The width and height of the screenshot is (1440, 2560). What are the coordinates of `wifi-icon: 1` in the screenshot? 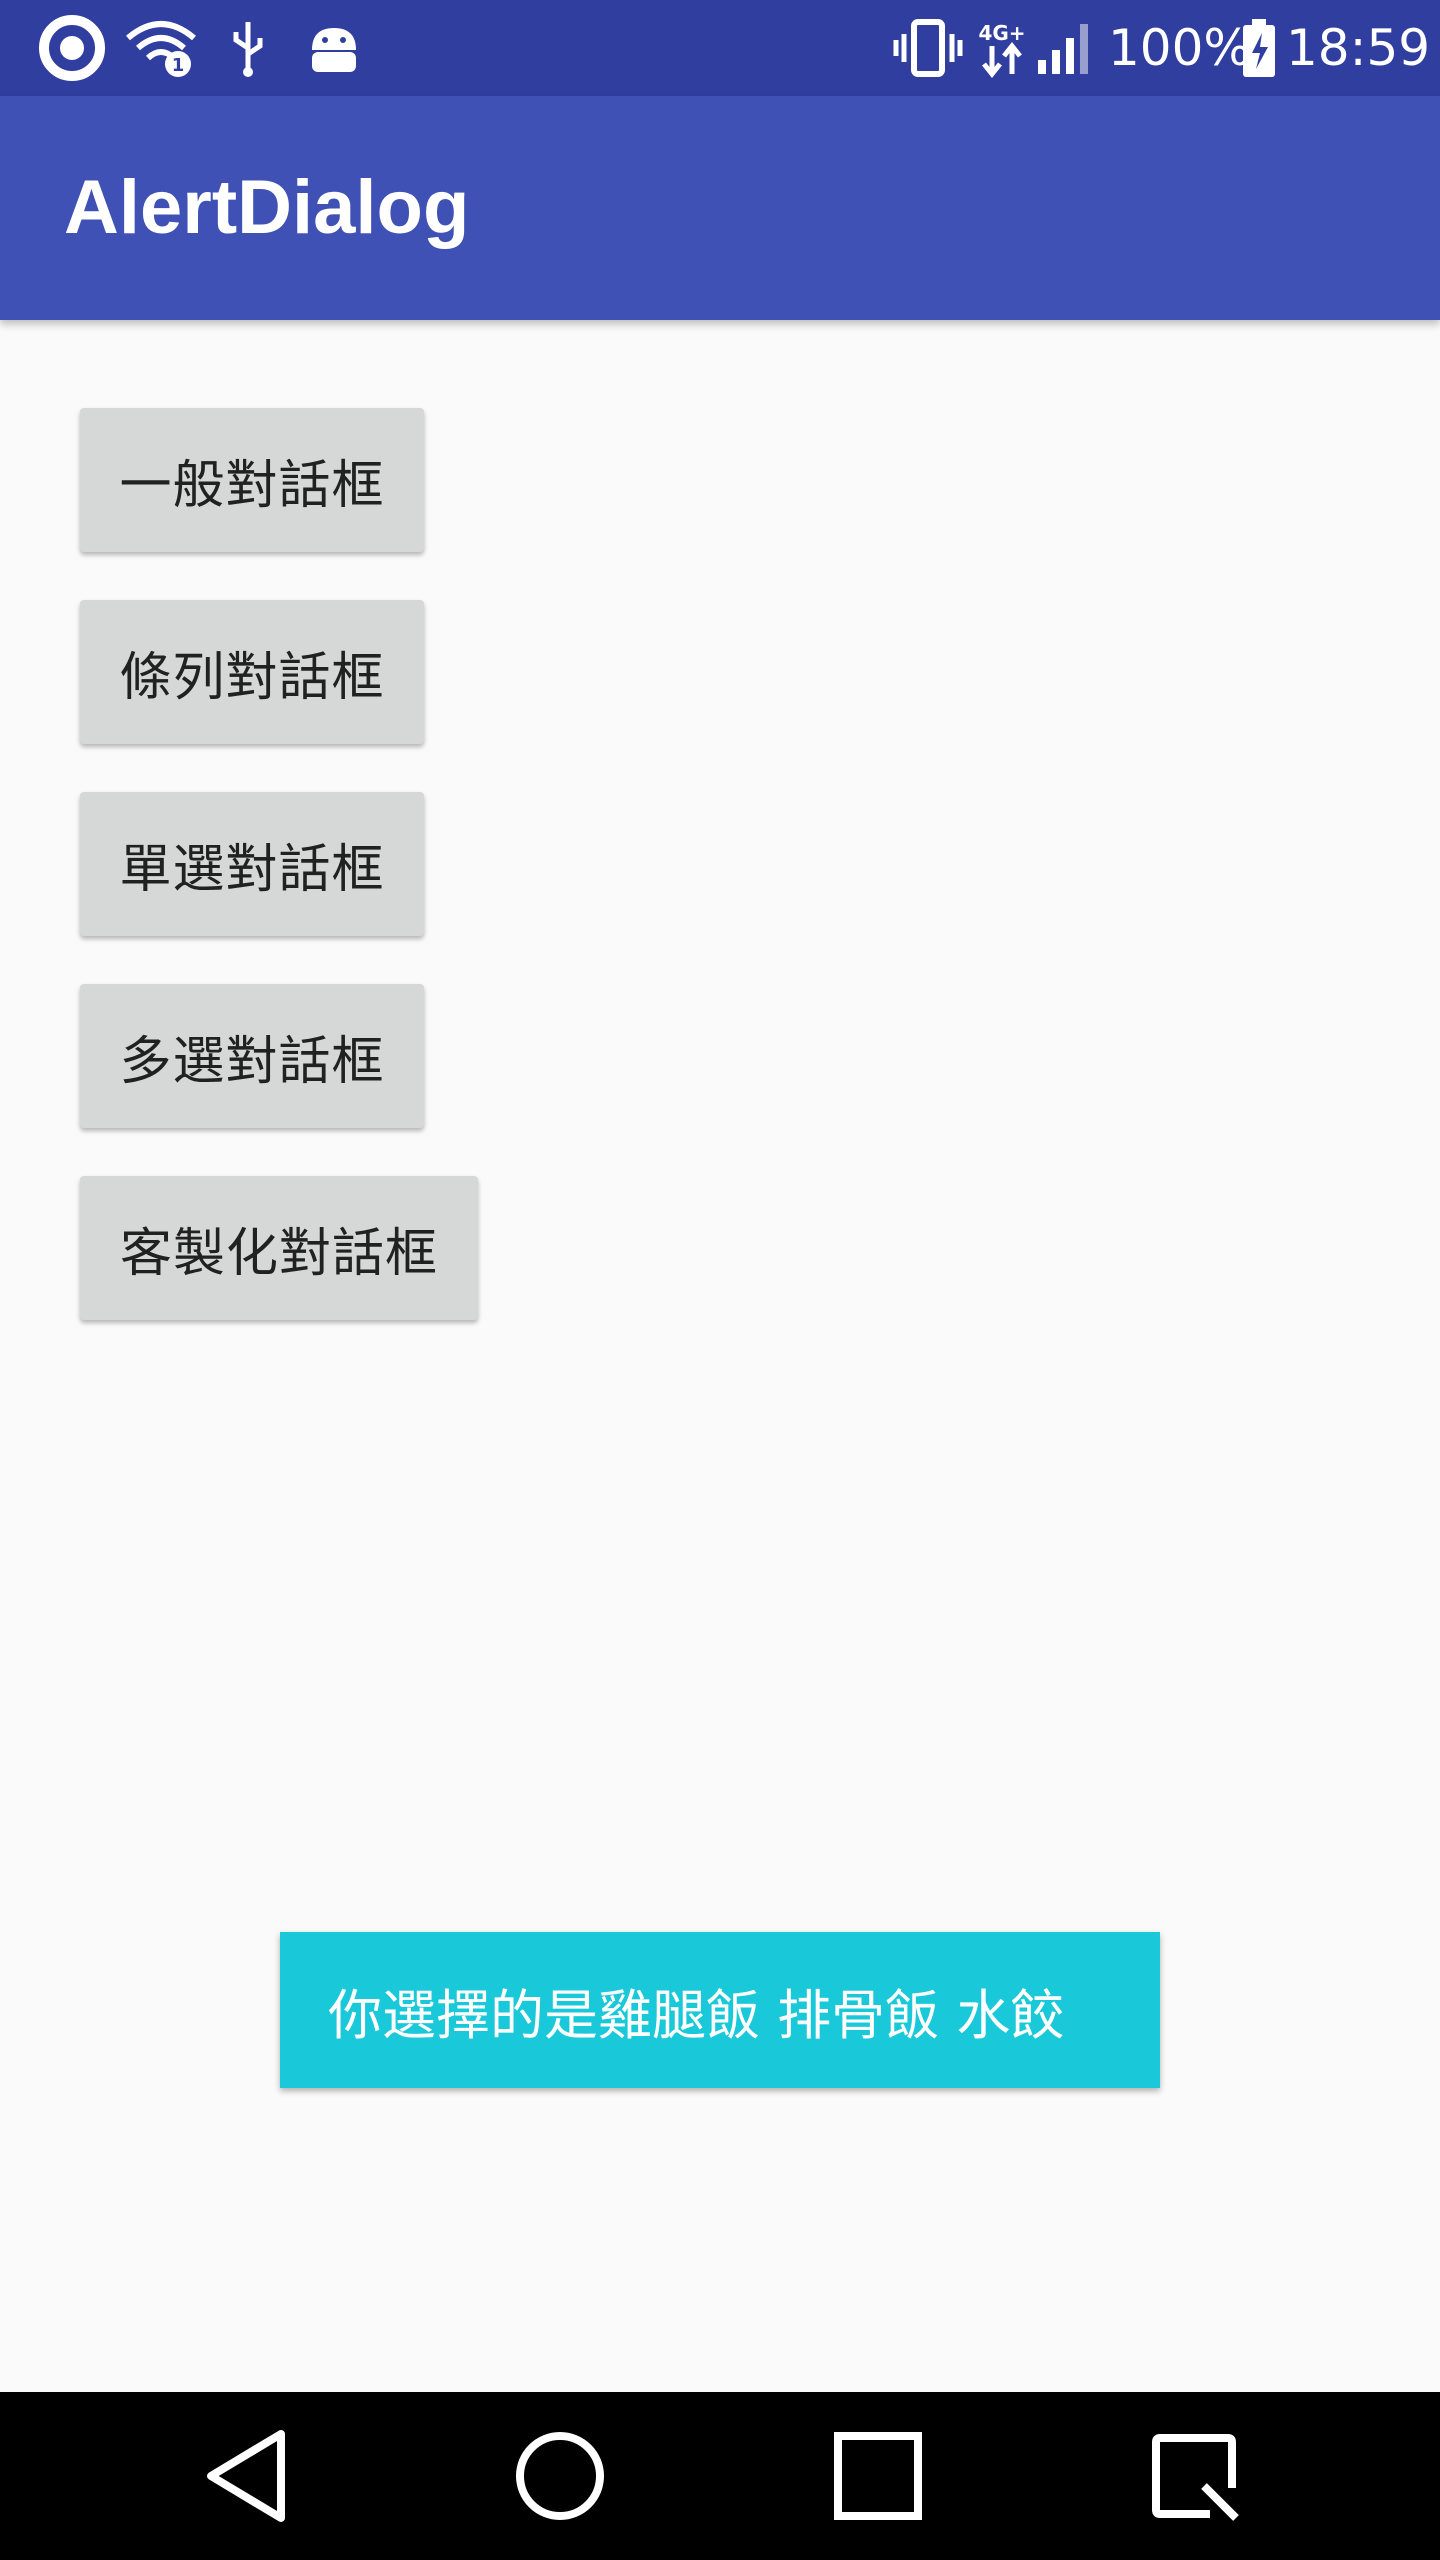 It's located at (161, 48).